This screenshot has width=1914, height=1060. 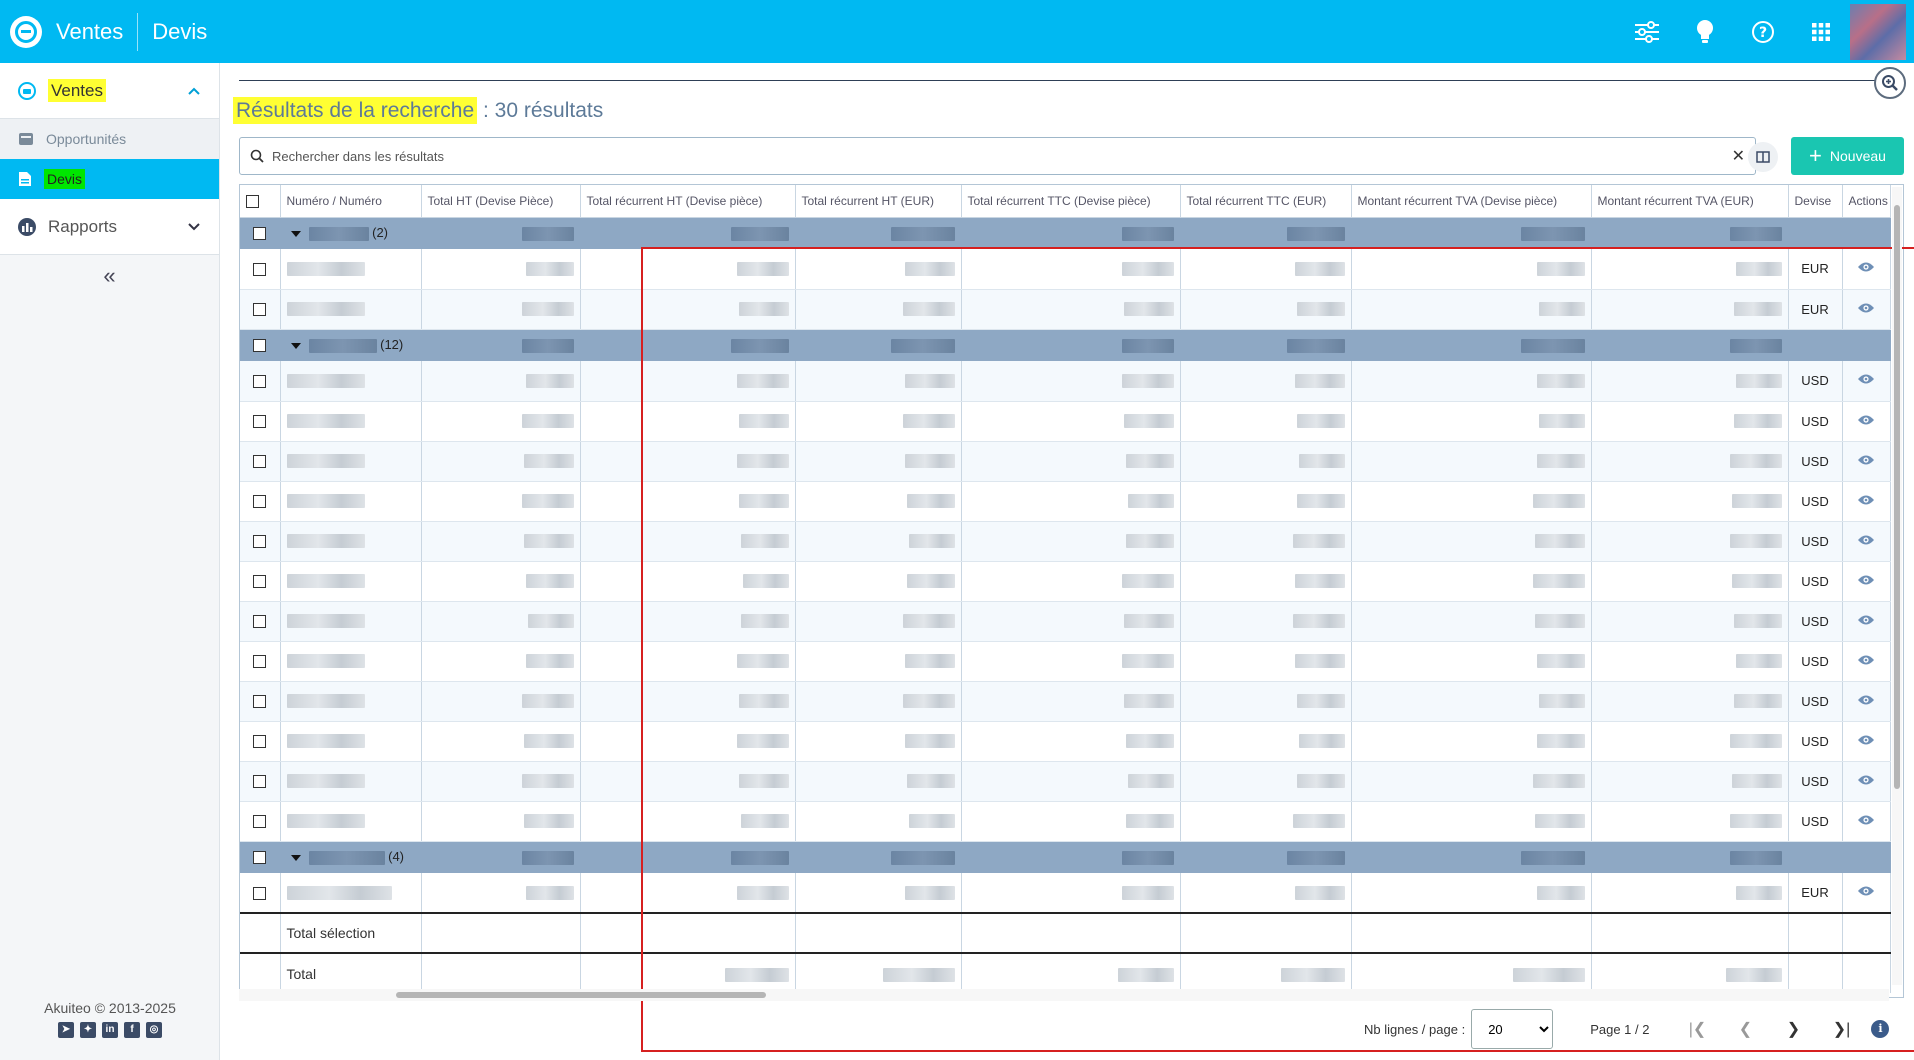 What do you see at coordinates (351, 201) in the screenshot?
I see `column-header: Numéro / Numéro` at bounding box center [351, 201].